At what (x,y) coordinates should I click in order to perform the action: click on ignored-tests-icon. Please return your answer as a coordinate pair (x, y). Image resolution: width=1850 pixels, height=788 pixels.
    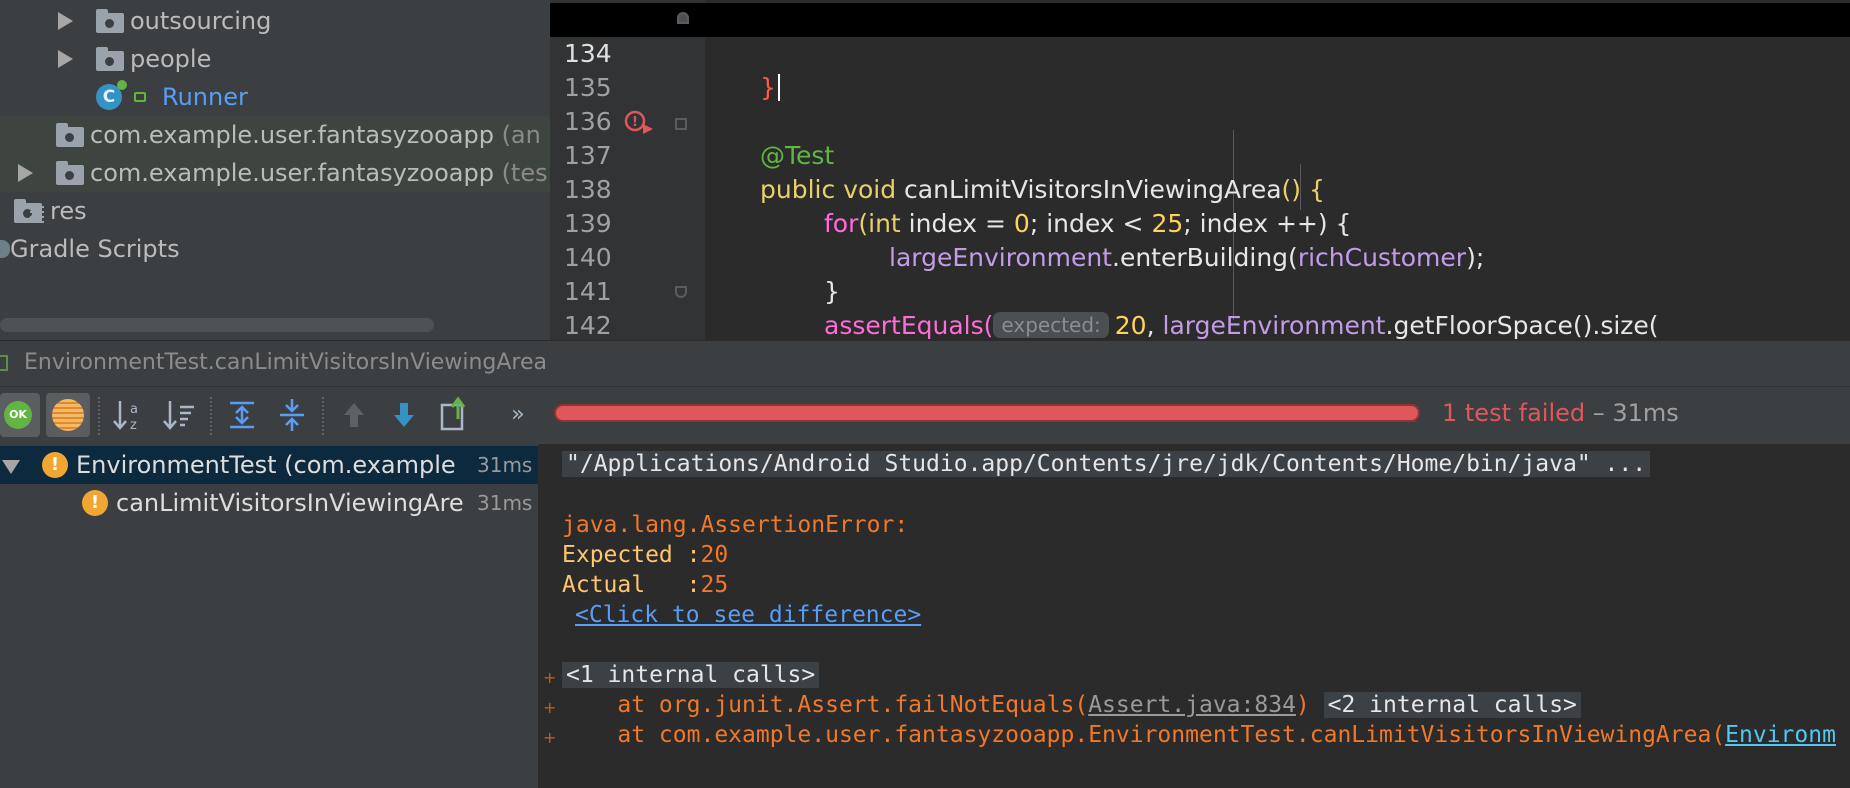
    Looking at the image, I should click on (68, 415).